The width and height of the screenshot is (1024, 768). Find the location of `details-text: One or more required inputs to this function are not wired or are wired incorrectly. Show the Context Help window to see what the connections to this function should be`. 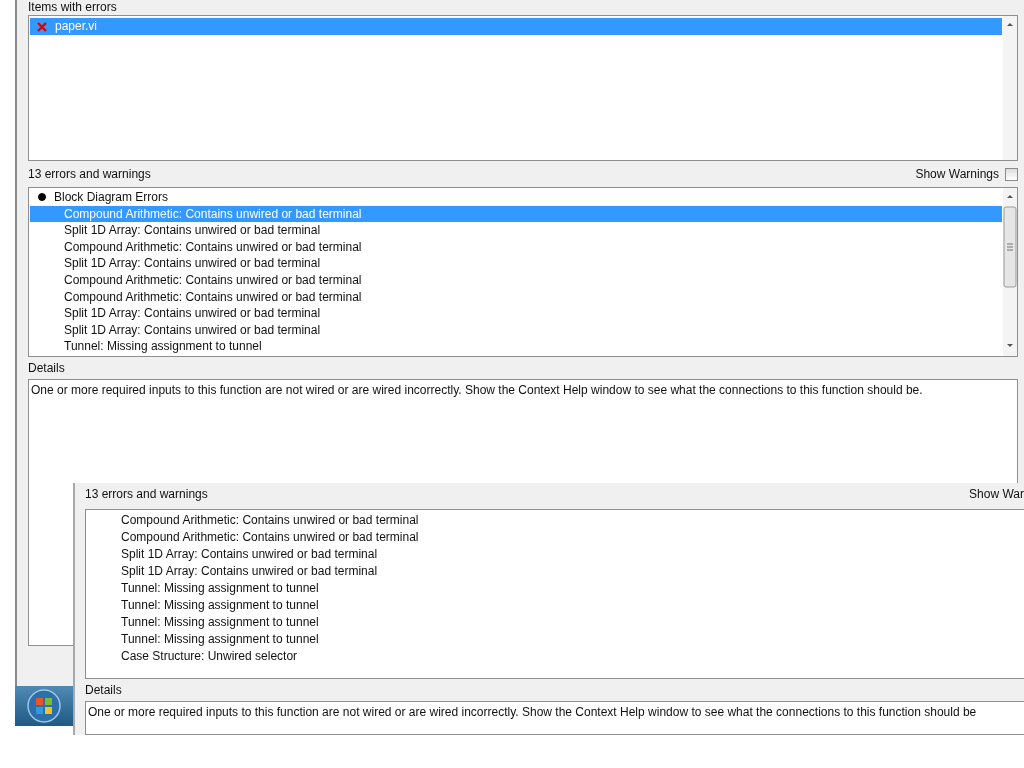

details-text: One or more required inputs to this function are not wired or are wired incorrectly. Show the Context Help window to see what the connections to this function should be is located at coordinates (554, 718).